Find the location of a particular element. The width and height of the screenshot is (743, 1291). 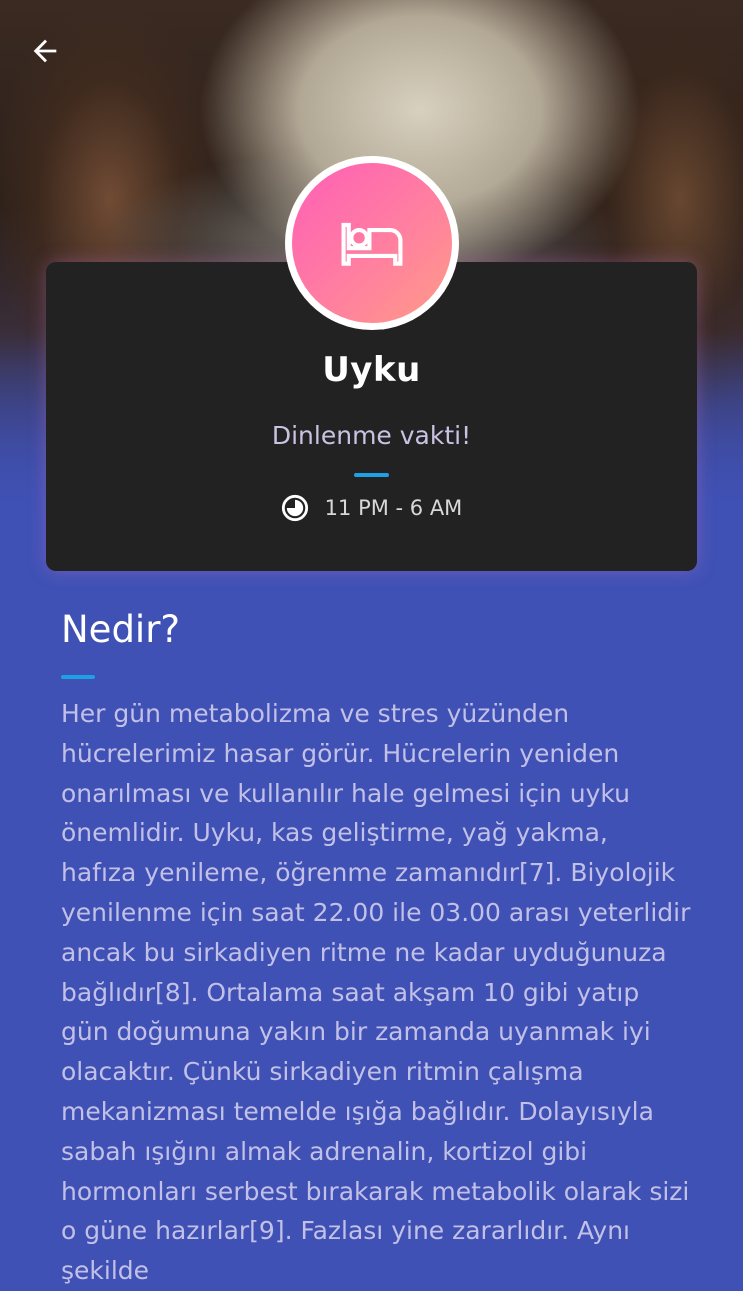

section-divider is located at coordinates (78, 677).